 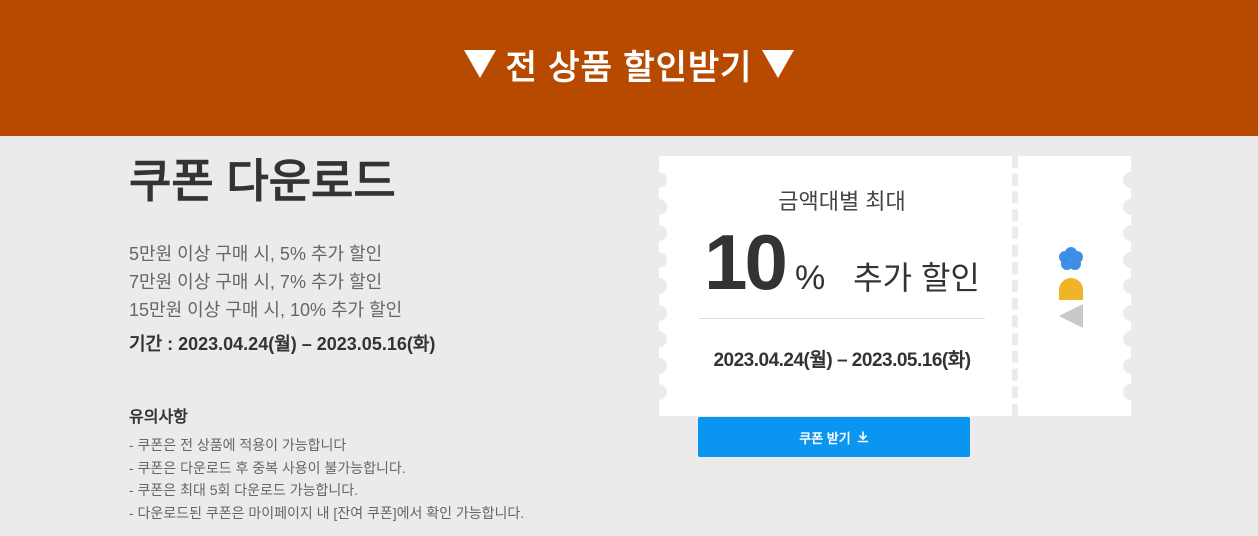 What do you see at coordinates (916, 278) in the screenshot?
I see `extra-discount-label: 추가 할인` at bounding box center [916, 278].